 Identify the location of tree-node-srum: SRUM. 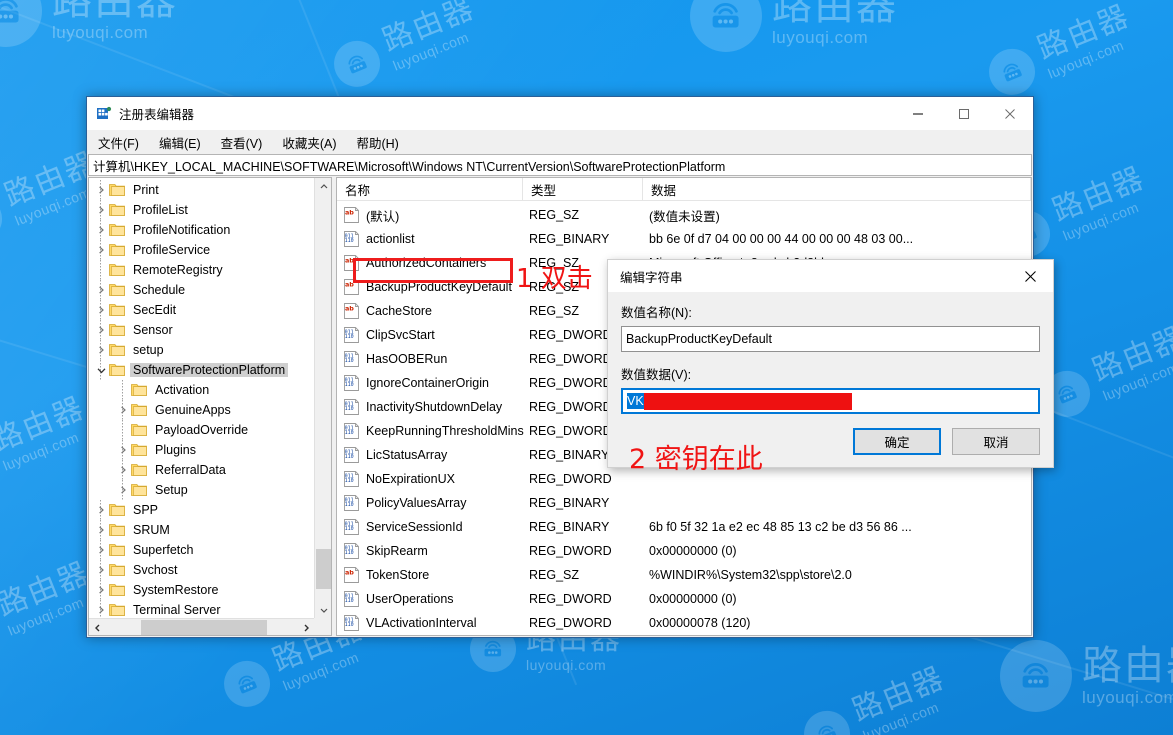
(201, 530).